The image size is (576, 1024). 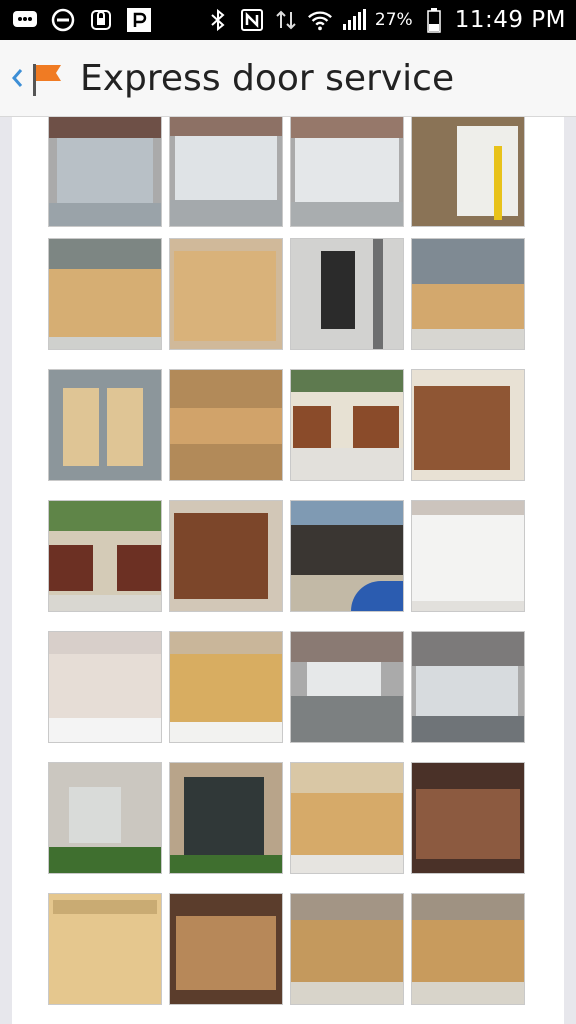 I want to click on data-arrows-icon, so click(x=286, y=20).